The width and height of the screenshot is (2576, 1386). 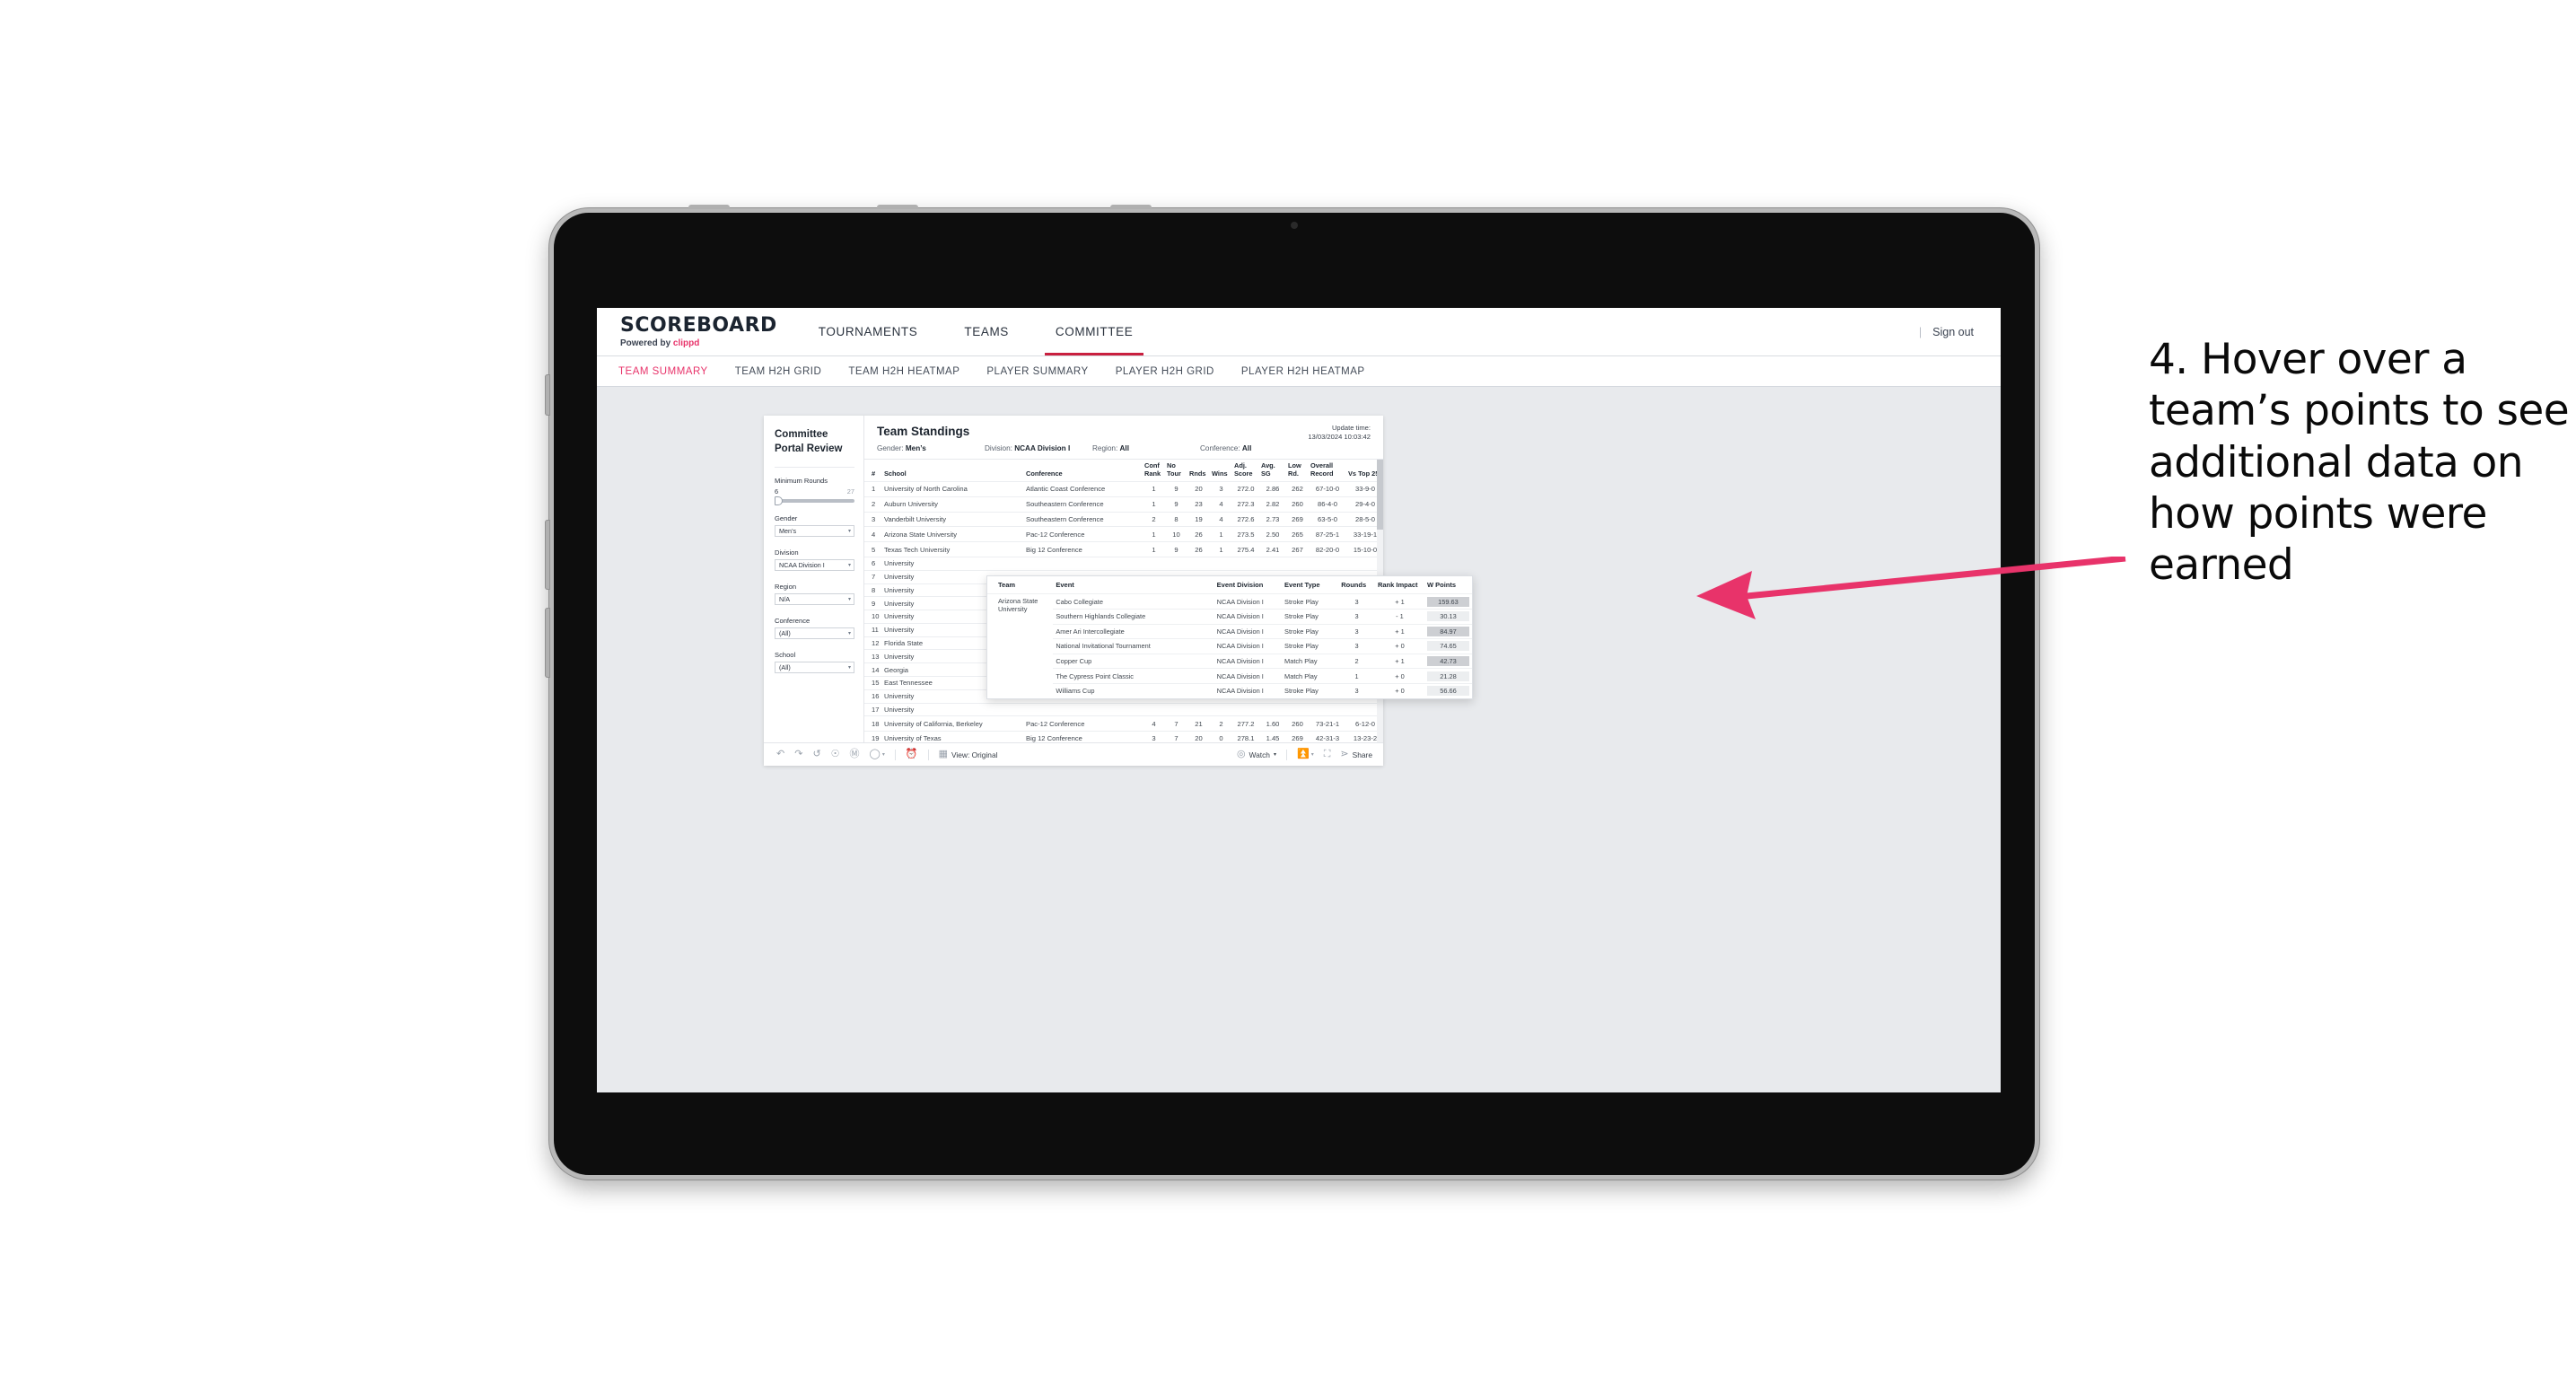 What do you see at coordinates (1198, 471) in the screenshot?
I see `col-rnds: Rnds` at bounding box center [1198, 471].